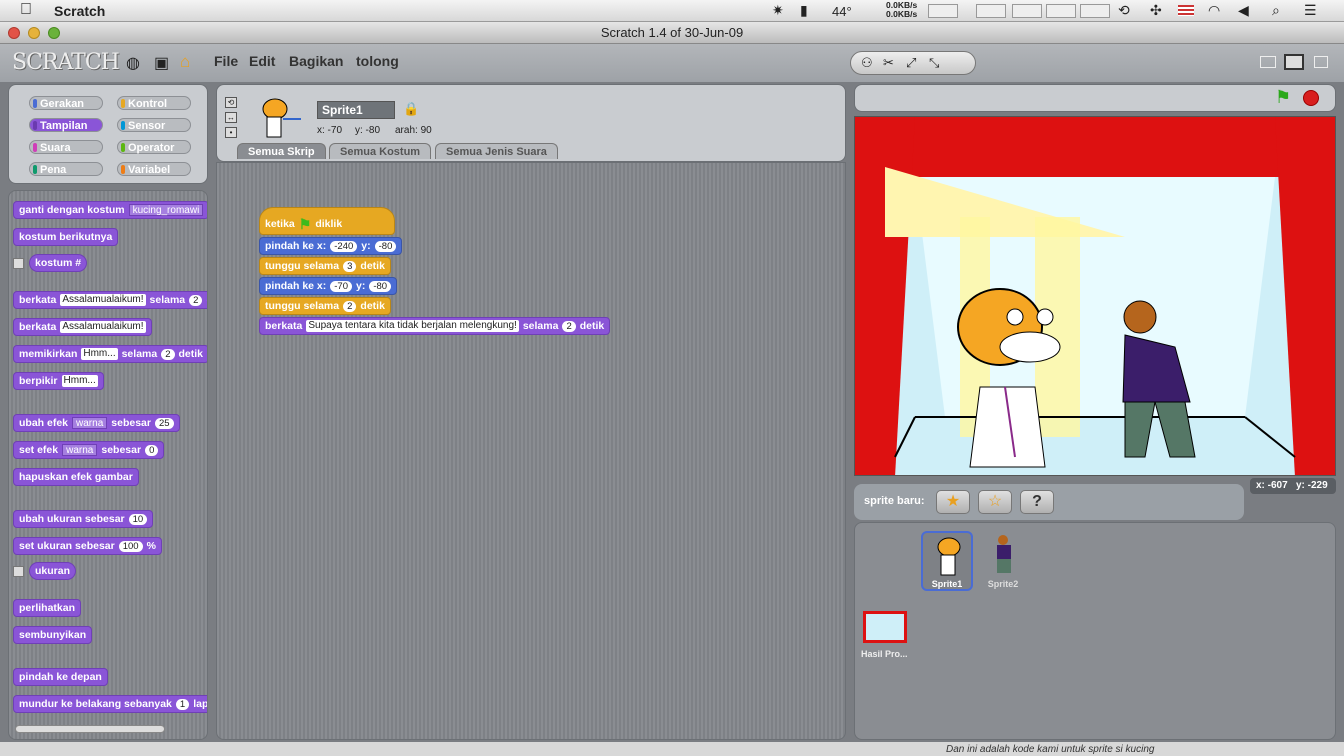 The image size is (1344, 756). What do you see at coordinates (66, 62) in the screenshot?
I see `scratch-logo: SCRATCH` at bounding box center [66, 62].